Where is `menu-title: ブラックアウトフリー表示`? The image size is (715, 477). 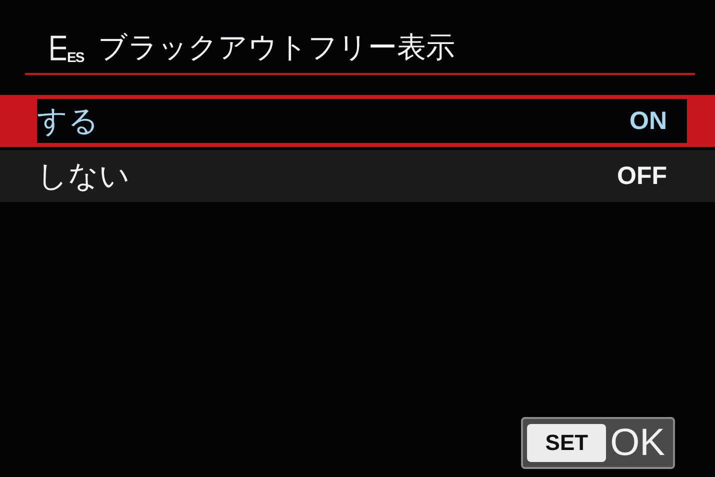
menu-title: ブラックアウトフリー表示 is located at coordinates (276, 47).